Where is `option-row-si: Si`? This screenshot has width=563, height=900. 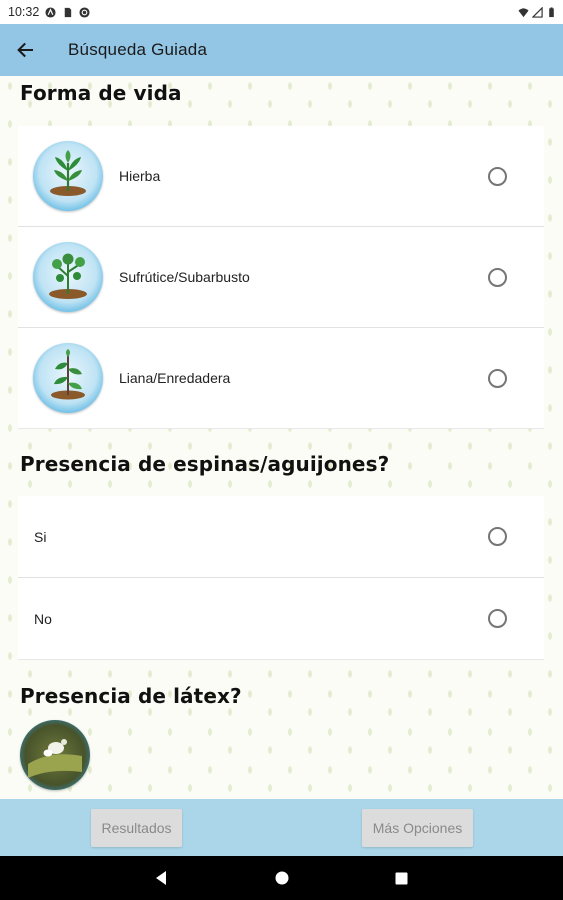
option-row-si: Si is located at coordinates (281, 537).